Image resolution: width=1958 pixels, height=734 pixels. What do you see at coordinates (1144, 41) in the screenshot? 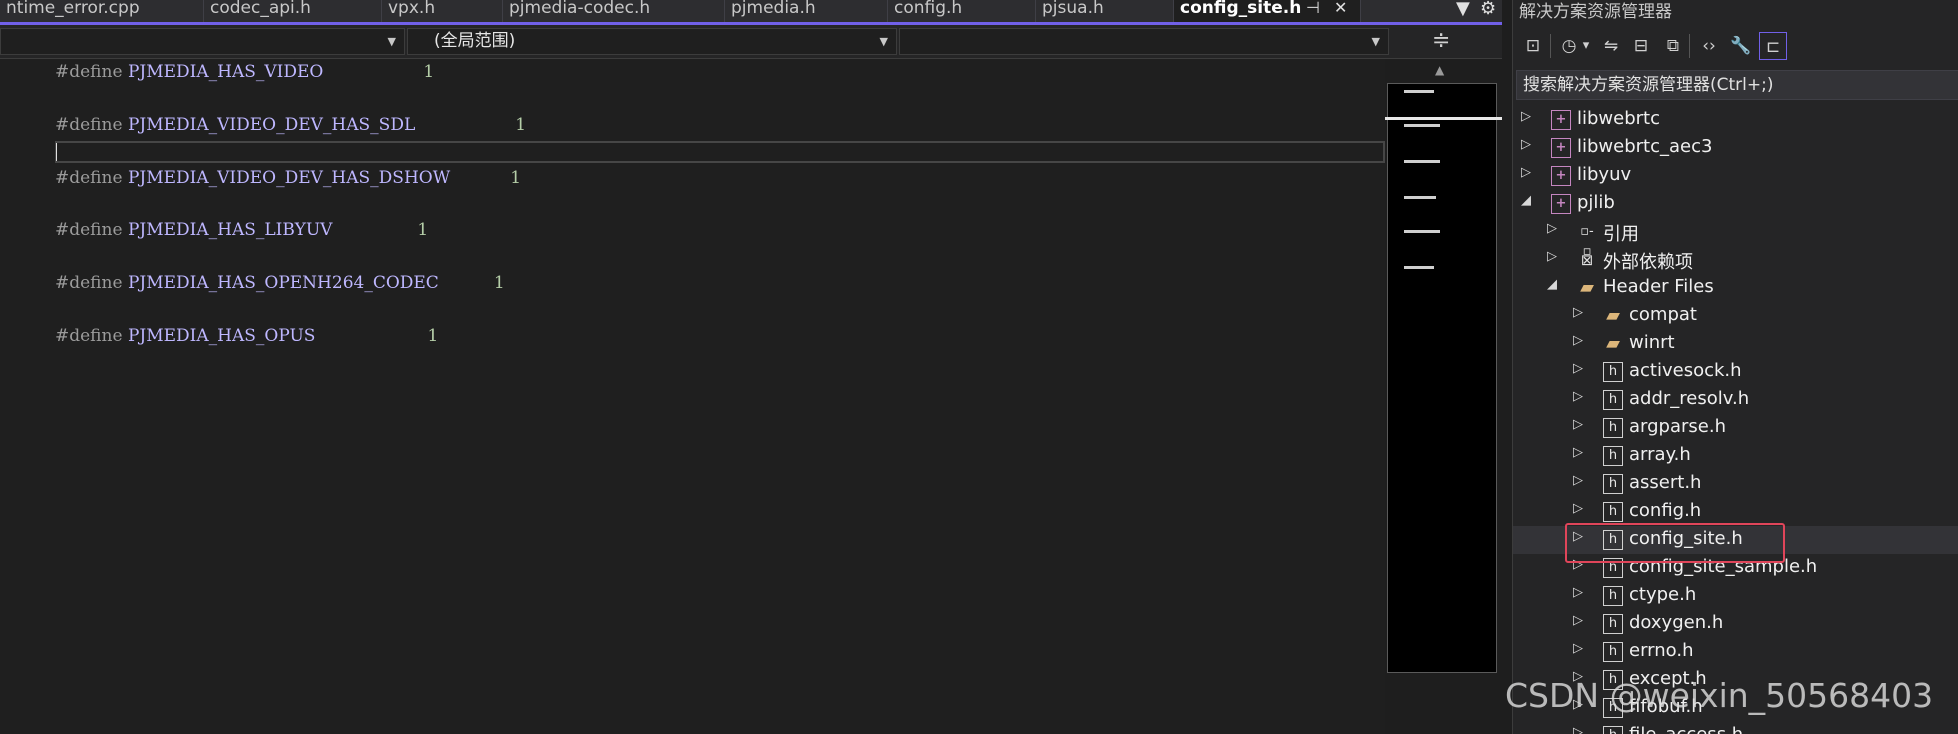
I see `member-combo: ▼` at bounding box center [1144, 41].